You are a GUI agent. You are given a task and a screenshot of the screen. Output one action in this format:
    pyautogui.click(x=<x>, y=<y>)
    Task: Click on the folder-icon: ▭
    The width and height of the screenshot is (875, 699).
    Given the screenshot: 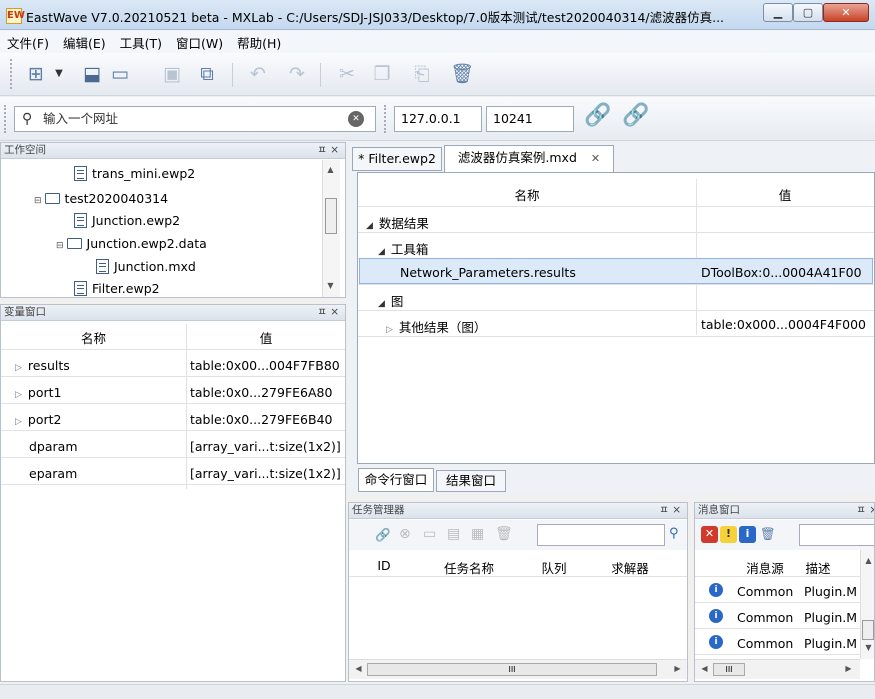 What is the action you would take?
    pyautogui.click(x=429, y=534)
    